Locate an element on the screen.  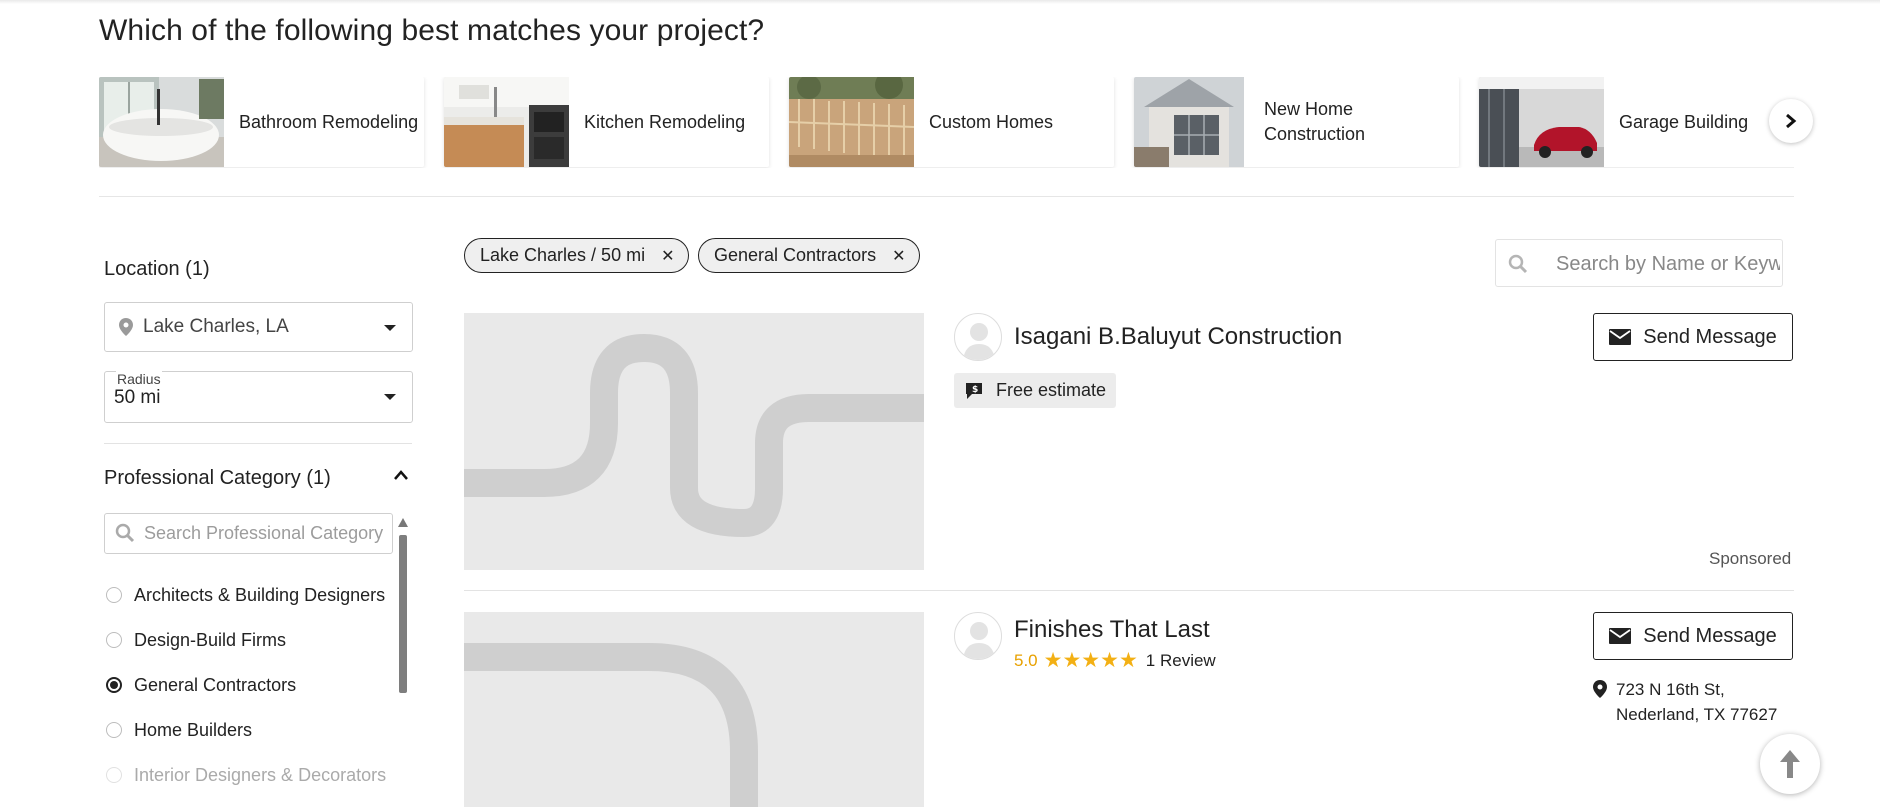
filter-chip-category: General Contractors ✕ is located at coordinates (809, 255).